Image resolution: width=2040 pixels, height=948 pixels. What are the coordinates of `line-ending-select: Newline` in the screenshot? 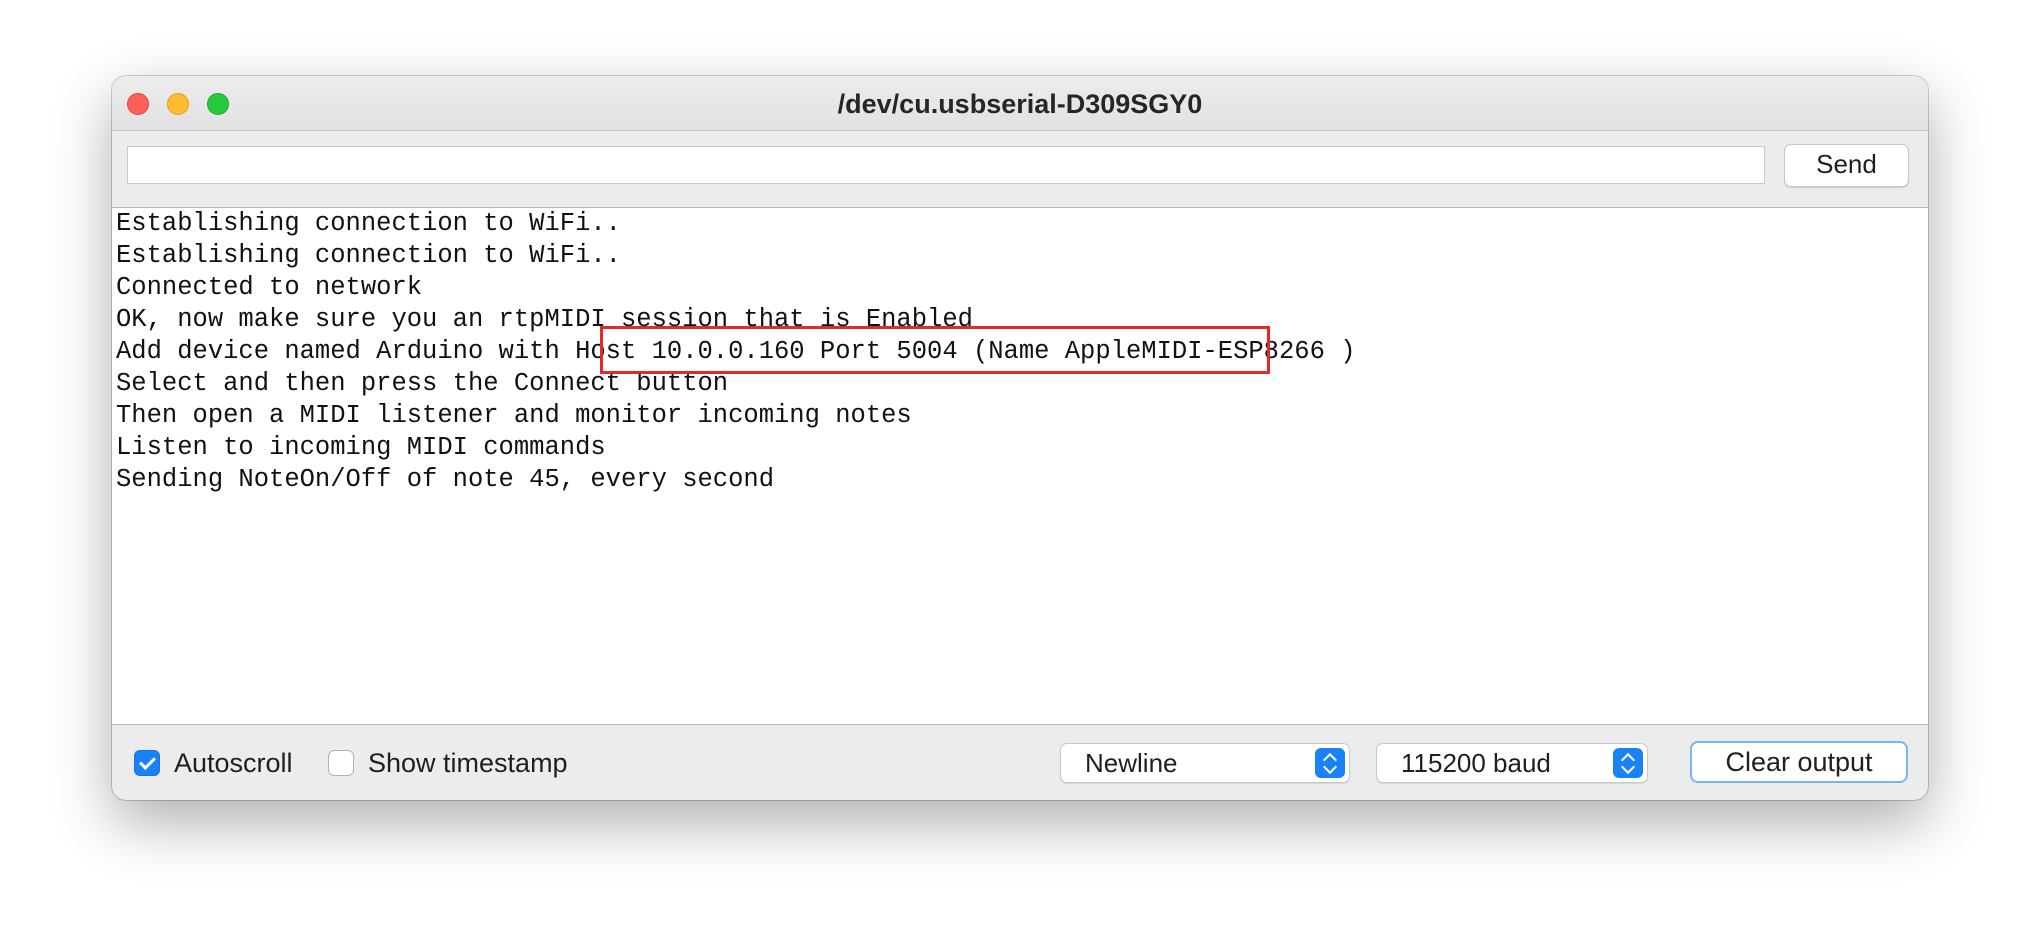 It's located at (1205, 763).